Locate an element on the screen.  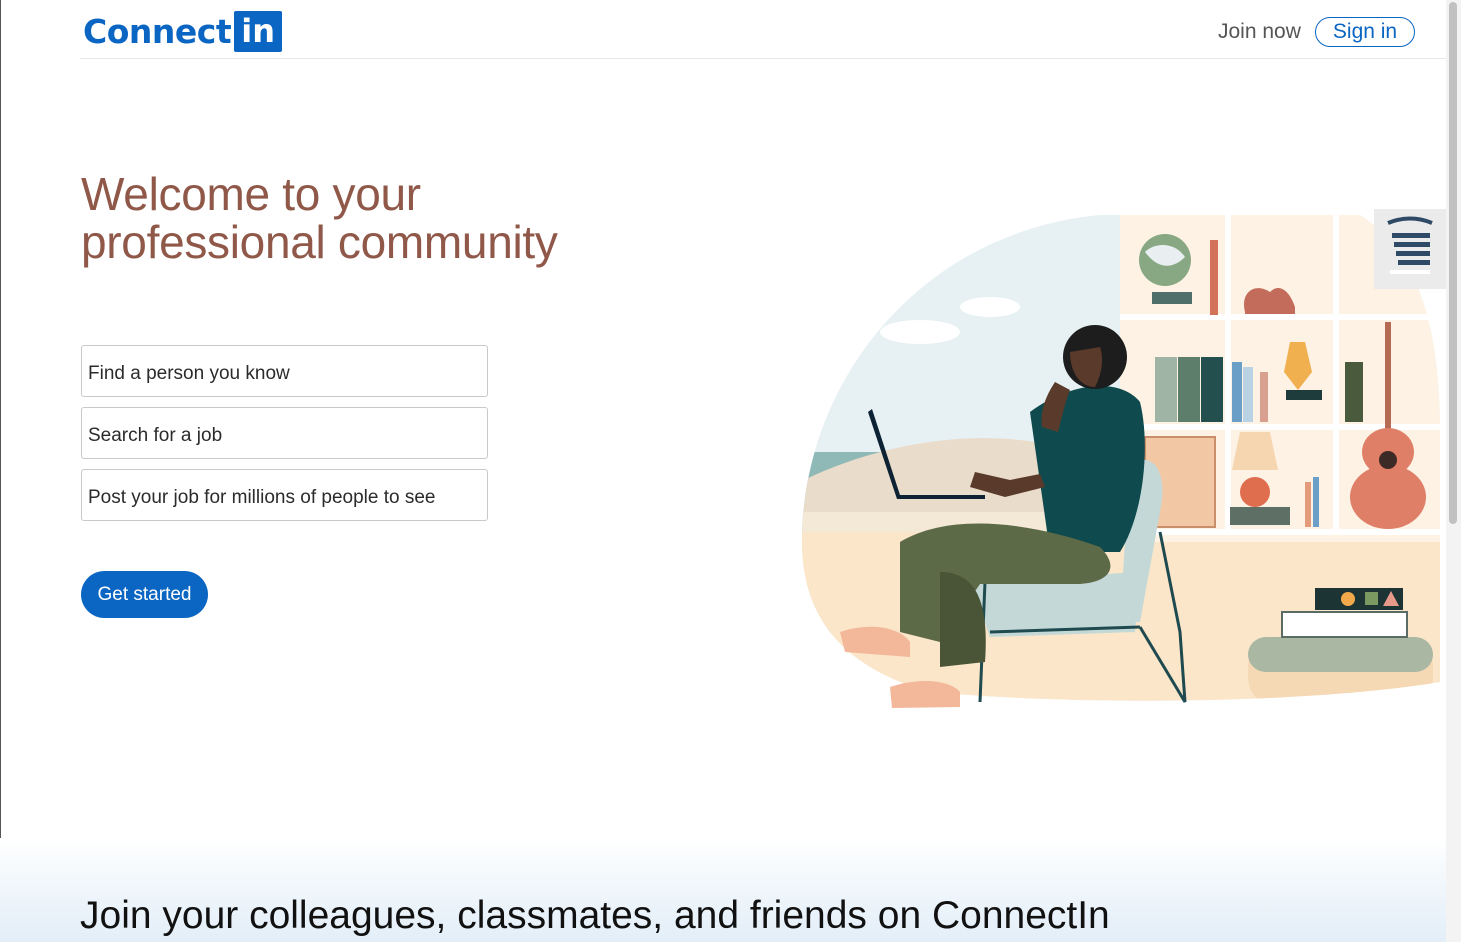
window-edge is located at coordinates (0, 471).